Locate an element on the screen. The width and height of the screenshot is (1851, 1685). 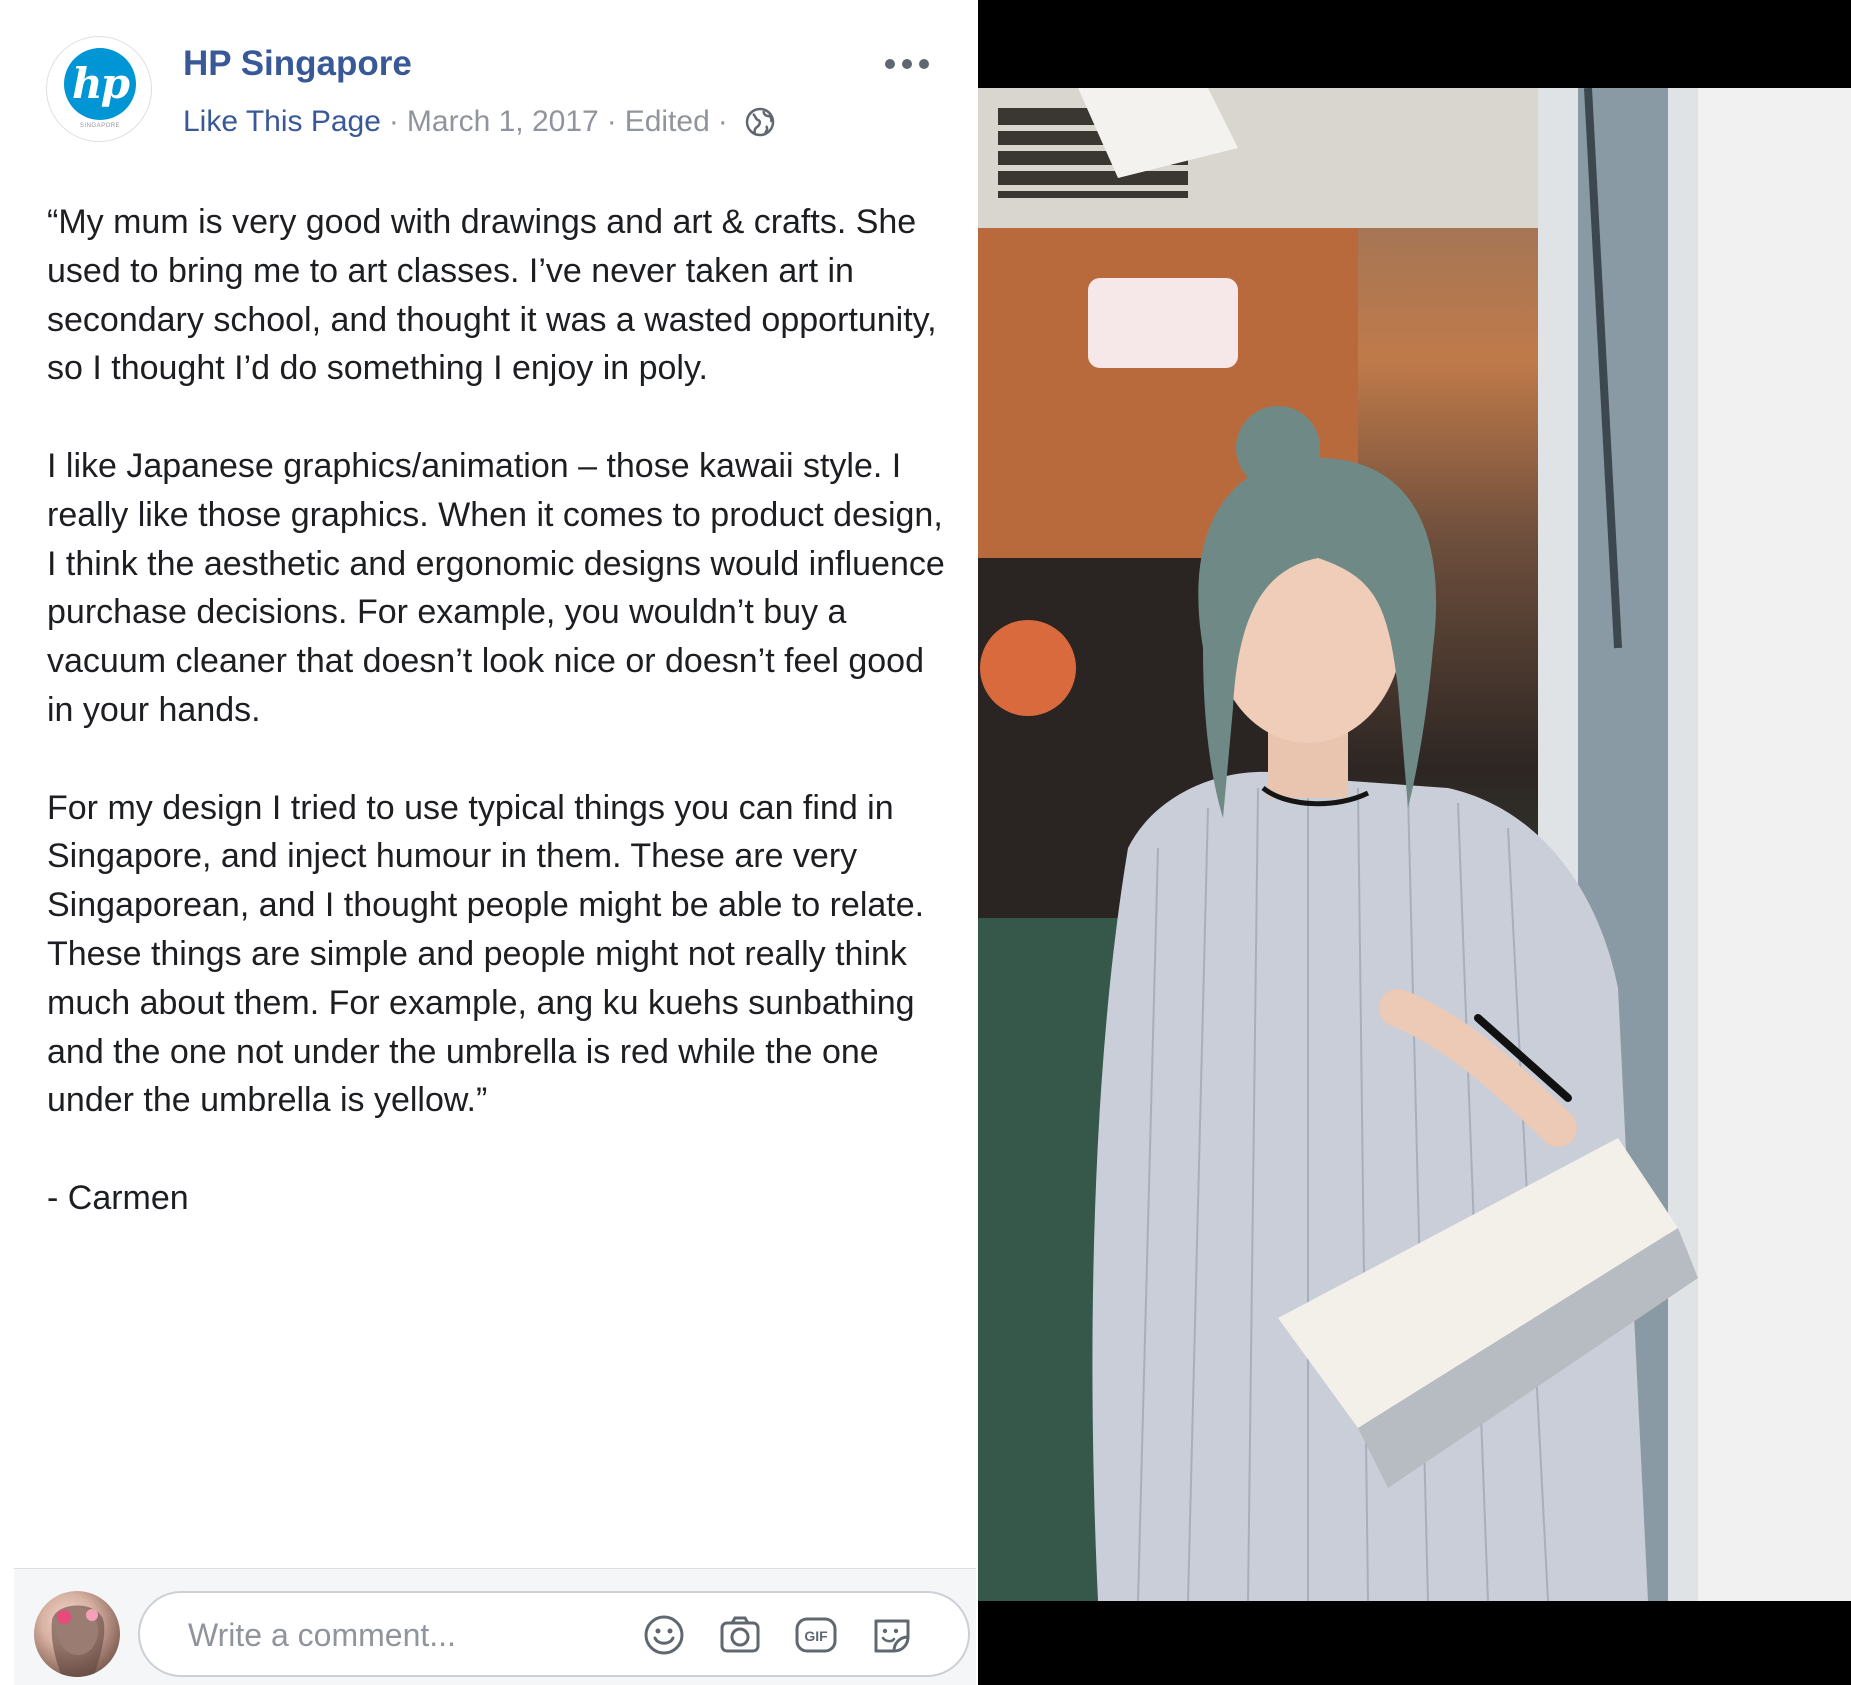
hp-logo: hp is located at coordinates (100, 84).